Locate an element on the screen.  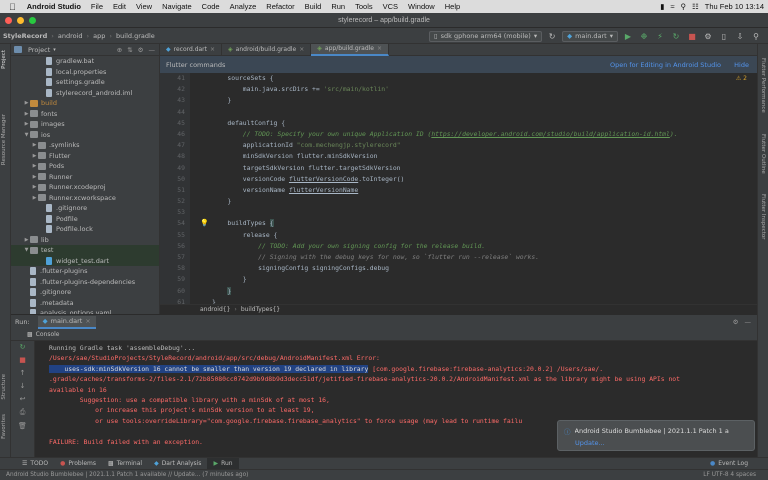
scroll-down-icon: ↓ is located at coordinates (23, 386).